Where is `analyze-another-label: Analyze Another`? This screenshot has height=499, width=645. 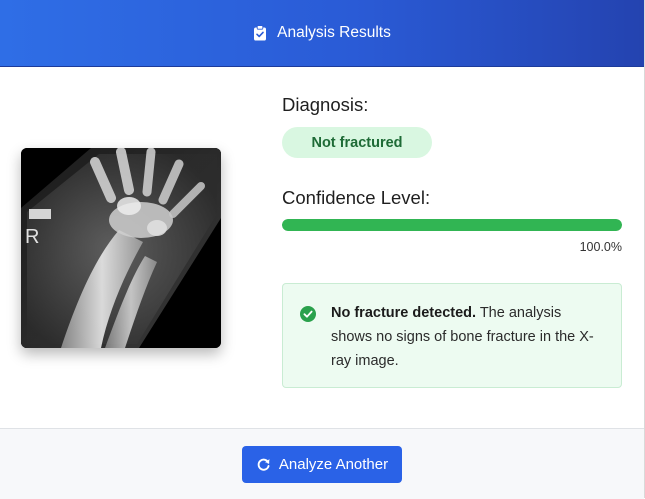
analyze-another-label: Analyze Another is located at coordinates (333, 464).